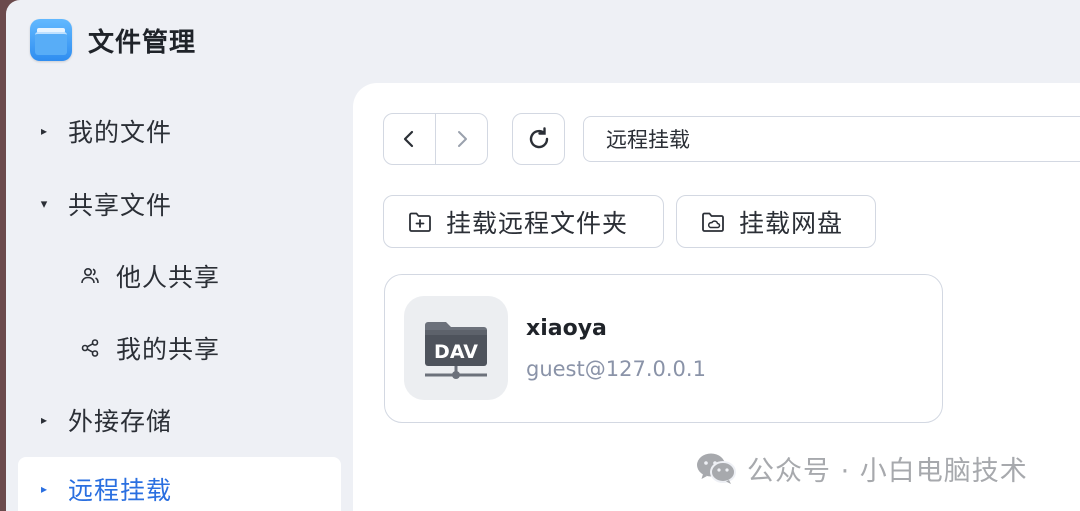 This screenshot has width=1080, height=511. What do you see at coordinates (420, 222) in the screenshot?
I see `folder-plus-icon` at bounding box center [420, 222].